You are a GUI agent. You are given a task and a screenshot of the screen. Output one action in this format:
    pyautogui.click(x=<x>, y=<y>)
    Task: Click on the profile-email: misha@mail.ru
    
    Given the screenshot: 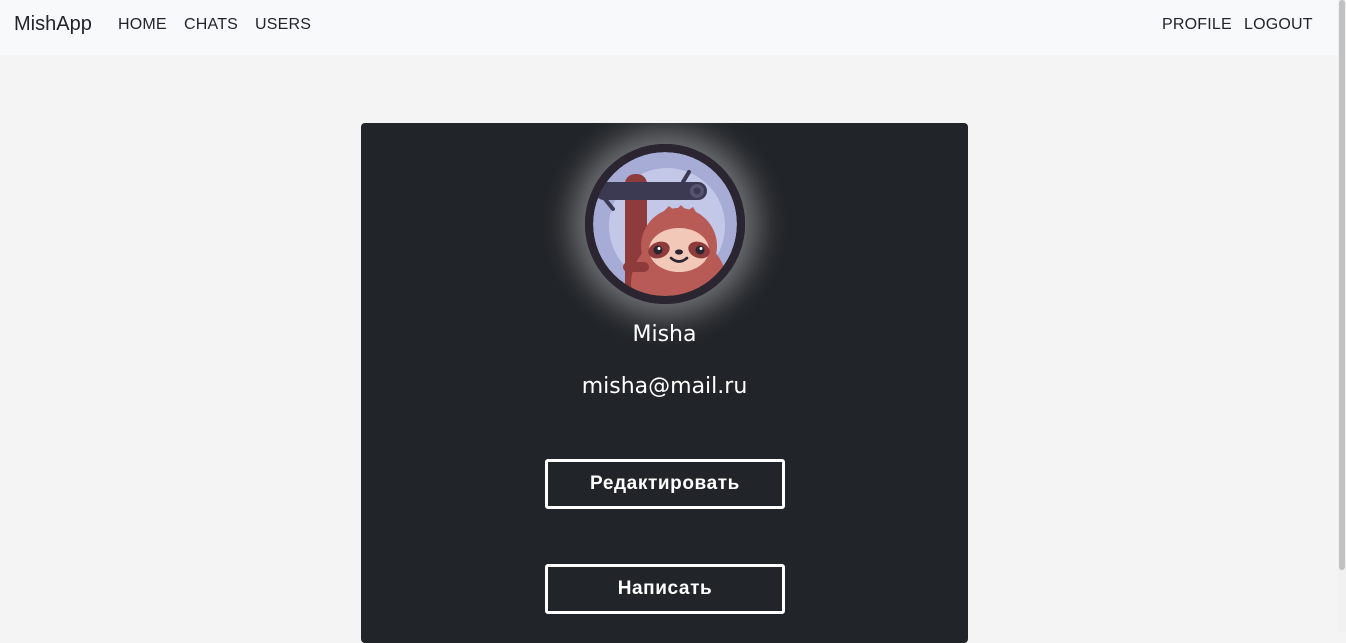 What is the action you would take?
    pyautogui.click(x=664, y=386)
    